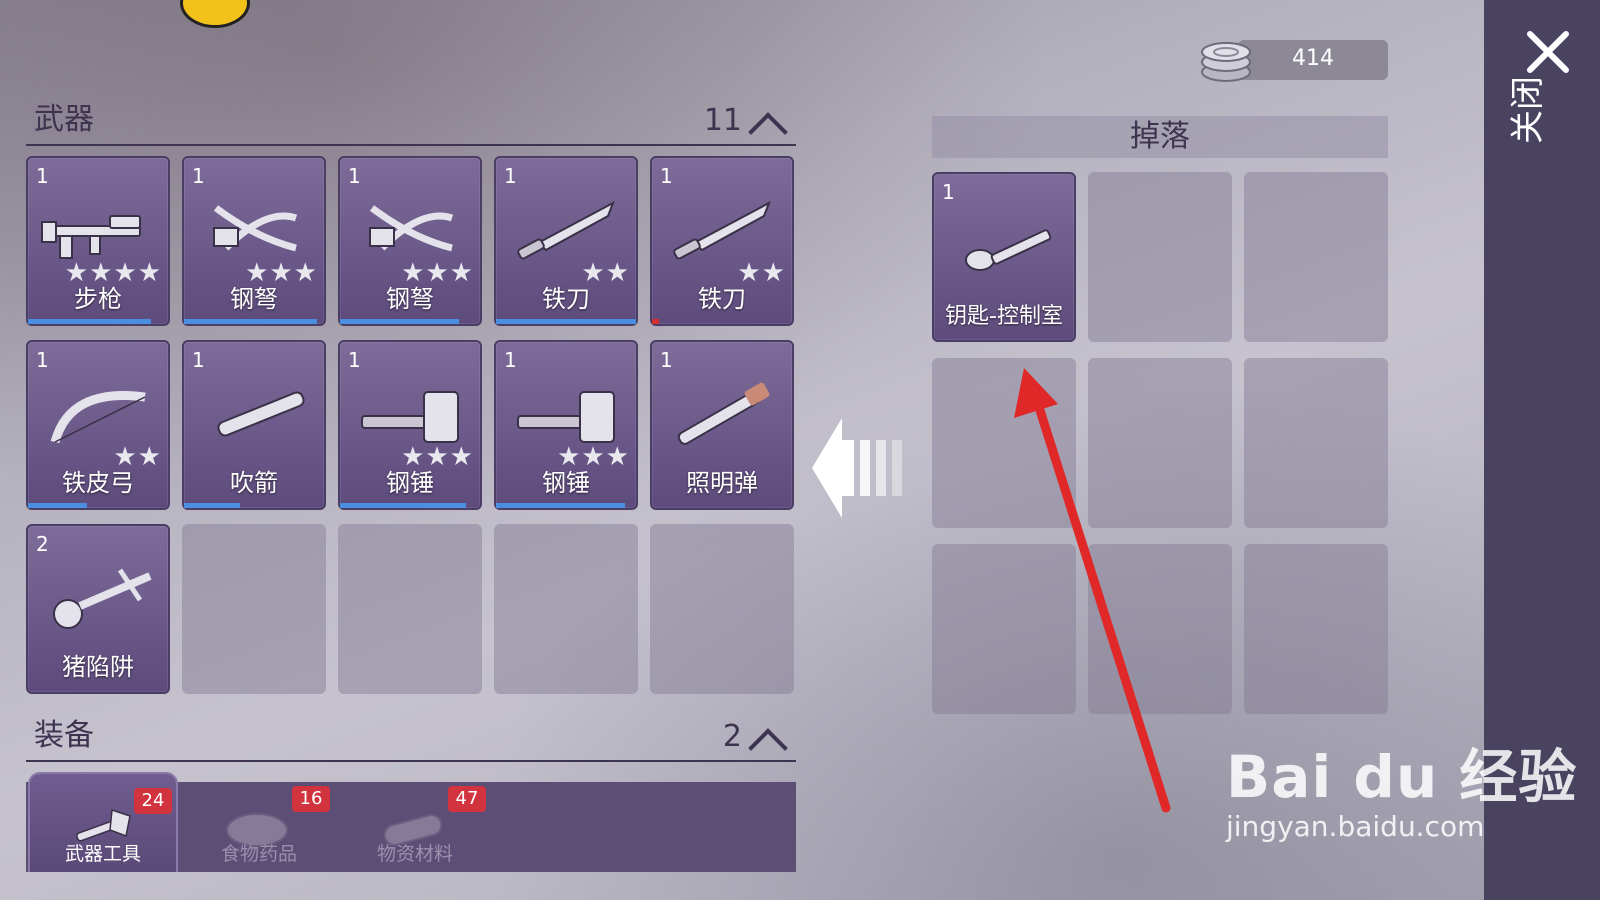 This screenshot has width=1600, height=900. Describe the element at coordinates (259, 827) in the screenshot. I see `tab-food-medicine: 16 食物药品` at that location.